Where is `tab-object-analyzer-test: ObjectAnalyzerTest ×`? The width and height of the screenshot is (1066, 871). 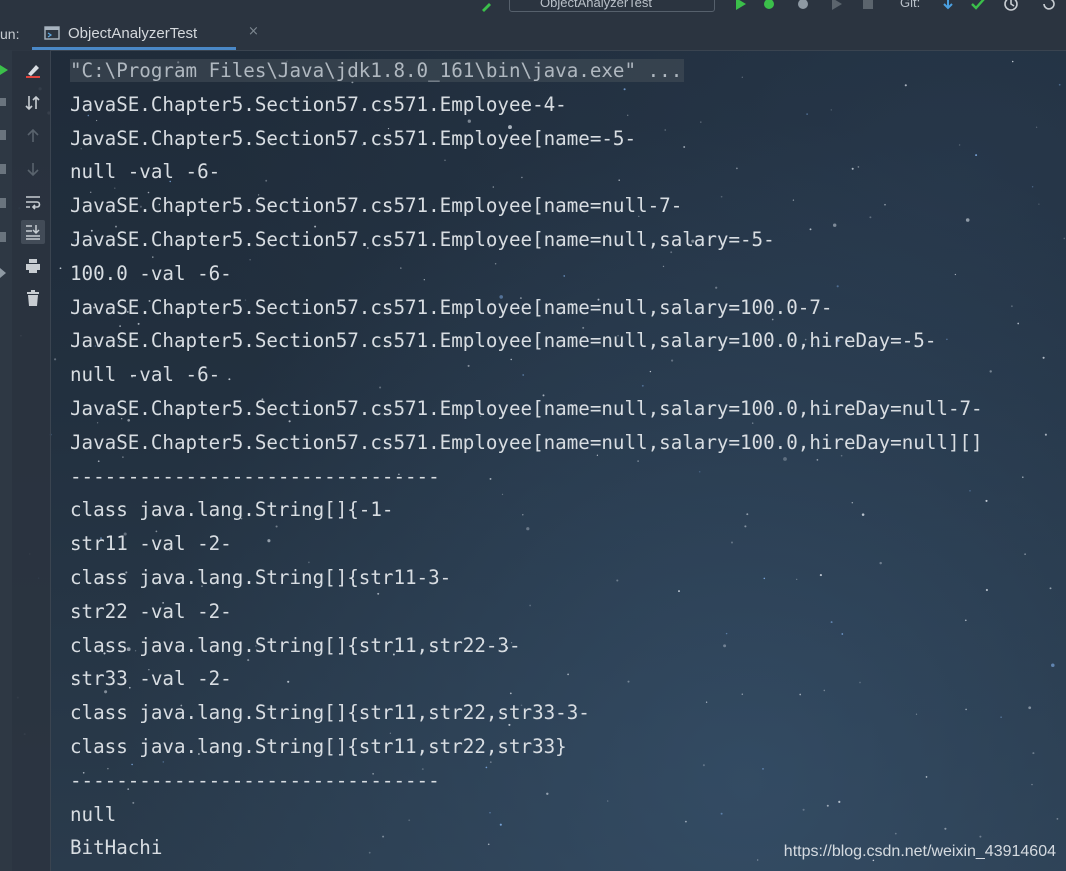 tab-object-analyzer-test: ObjectAnalyzerTest × is located at coordinates (145, 34).